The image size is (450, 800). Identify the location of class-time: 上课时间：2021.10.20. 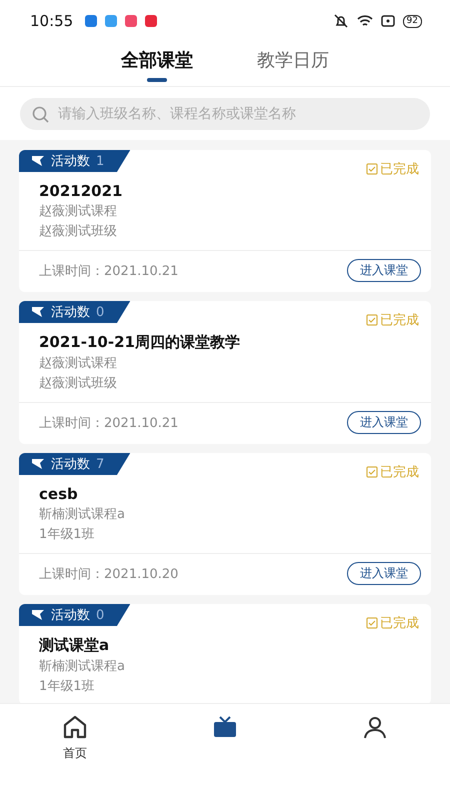
(108, 574).